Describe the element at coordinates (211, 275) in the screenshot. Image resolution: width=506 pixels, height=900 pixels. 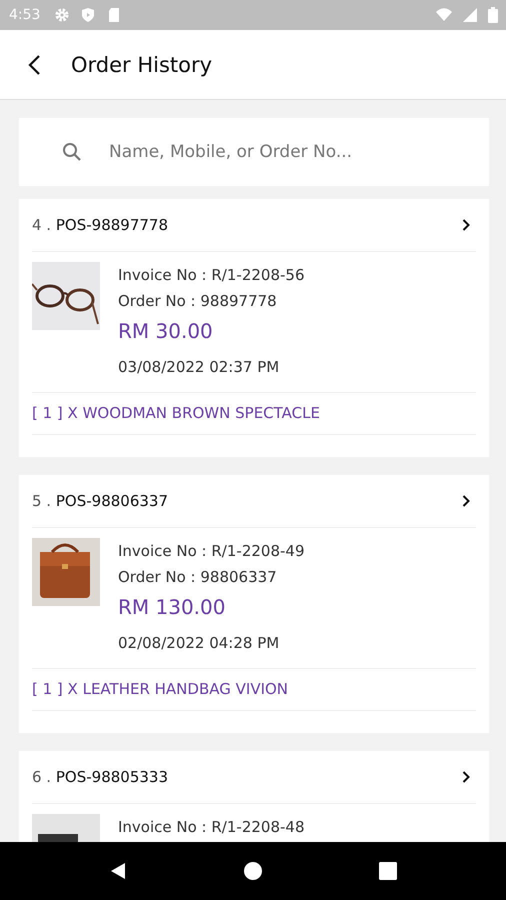
I see `invoice-number: Invoice No : R/1-2208-56` at that location.